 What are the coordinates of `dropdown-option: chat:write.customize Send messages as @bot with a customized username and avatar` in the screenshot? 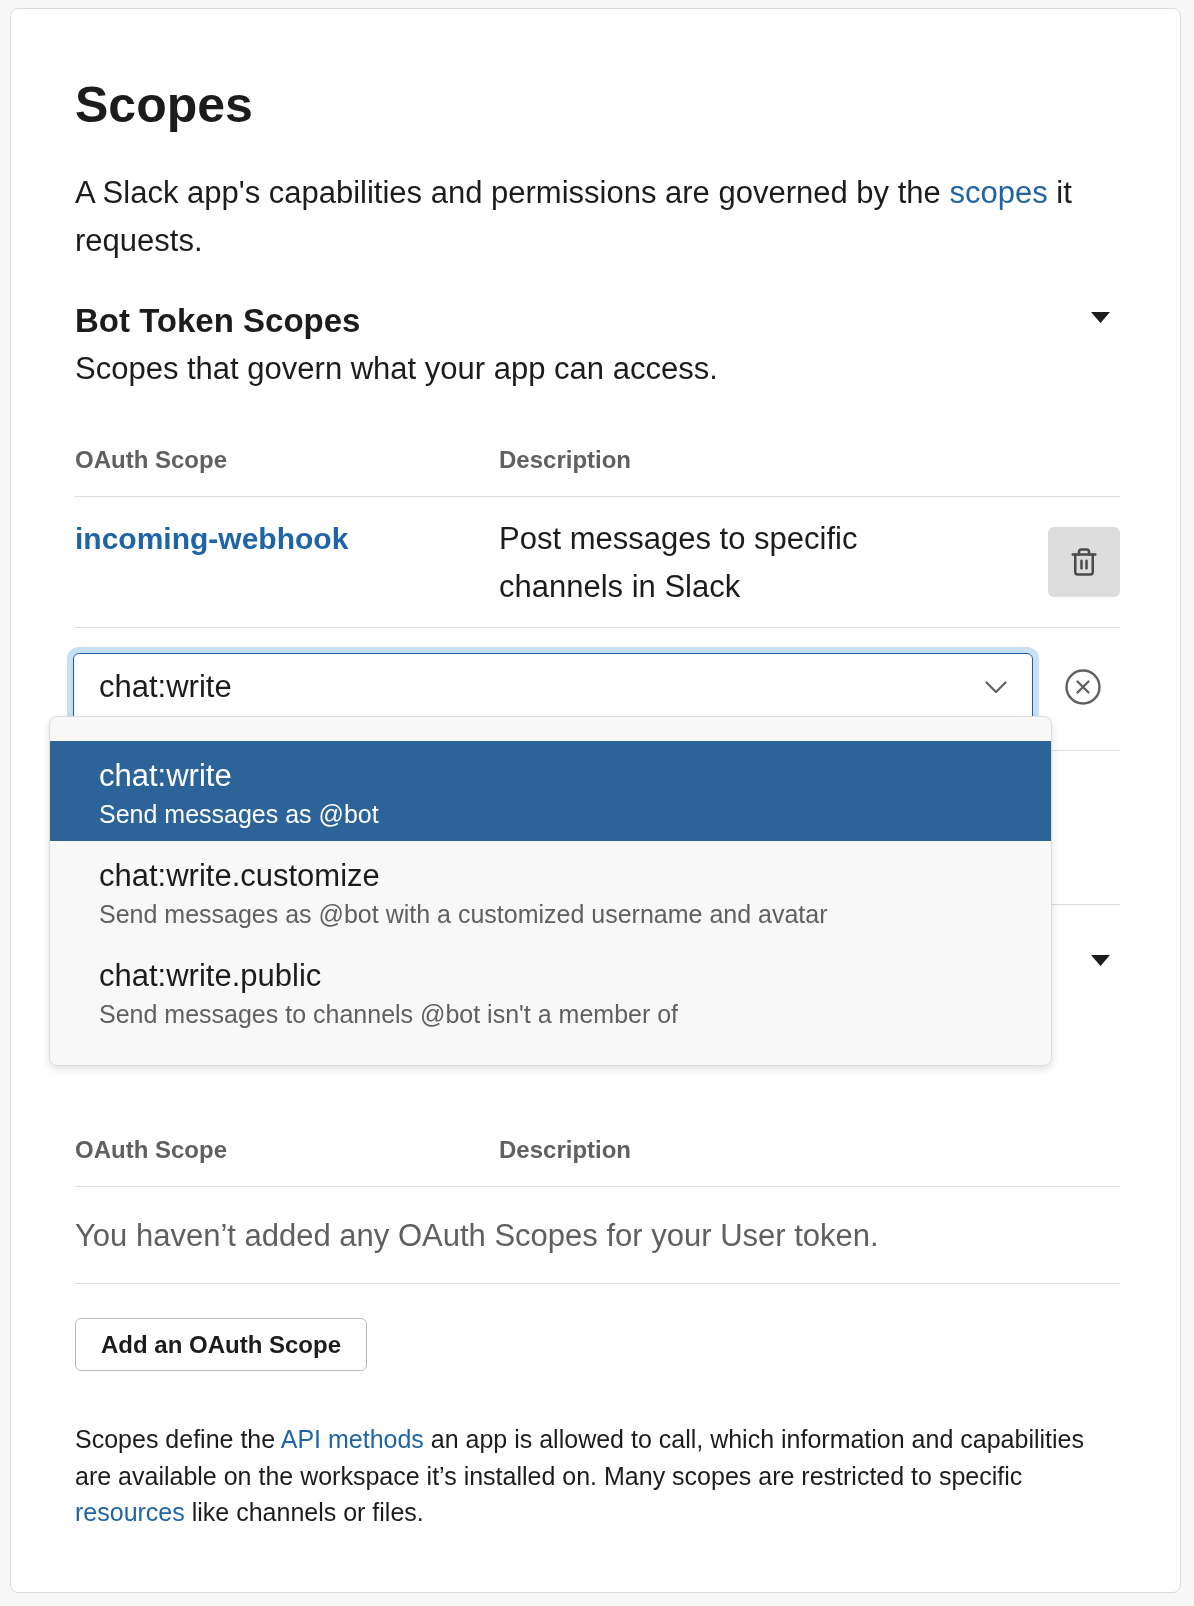 It's located at (550, 891).